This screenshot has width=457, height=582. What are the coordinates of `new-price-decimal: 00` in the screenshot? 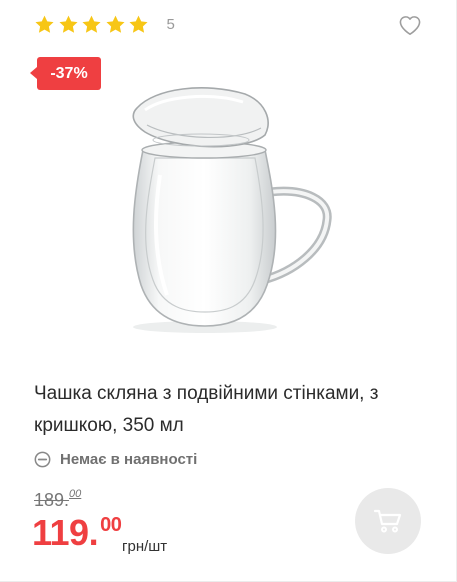 It's located at (111, 525).